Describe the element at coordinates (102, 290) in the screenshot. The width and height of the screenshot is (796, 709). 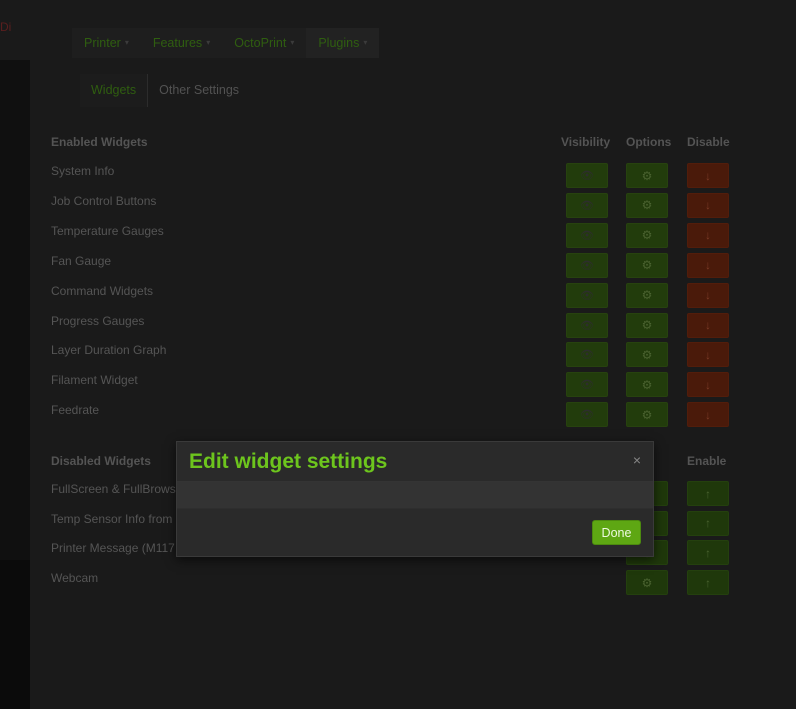
I see `widget-label: Command Widgets` at that location.